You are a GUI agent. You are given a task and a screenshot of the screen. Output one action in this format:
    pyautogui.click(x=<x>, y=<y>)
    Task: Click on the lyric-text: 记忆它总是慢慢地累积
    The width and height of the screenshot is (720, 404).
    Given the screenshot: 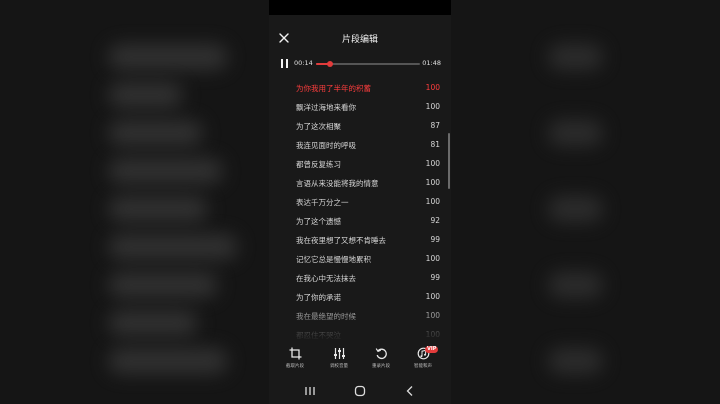 What is the action you would take?
    pyautogui.click(x=333, y=259)
    